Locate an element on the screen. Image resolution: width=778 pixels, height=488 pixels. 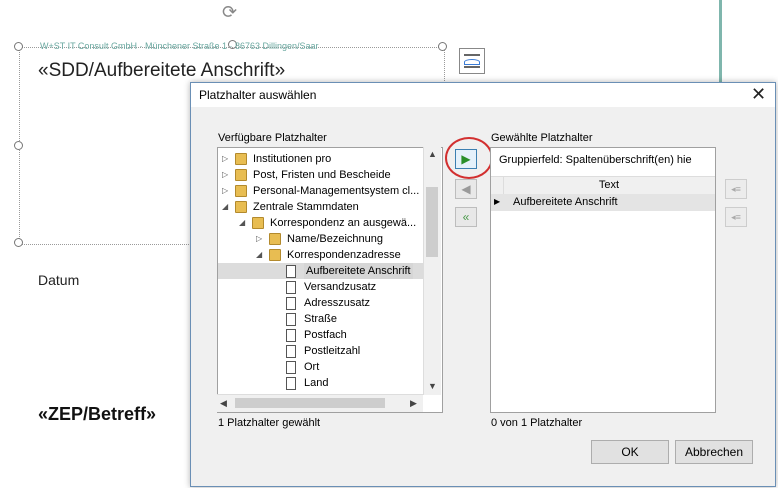
rotate-handle-icon: ⟳ is located at coordinates (229, 12).